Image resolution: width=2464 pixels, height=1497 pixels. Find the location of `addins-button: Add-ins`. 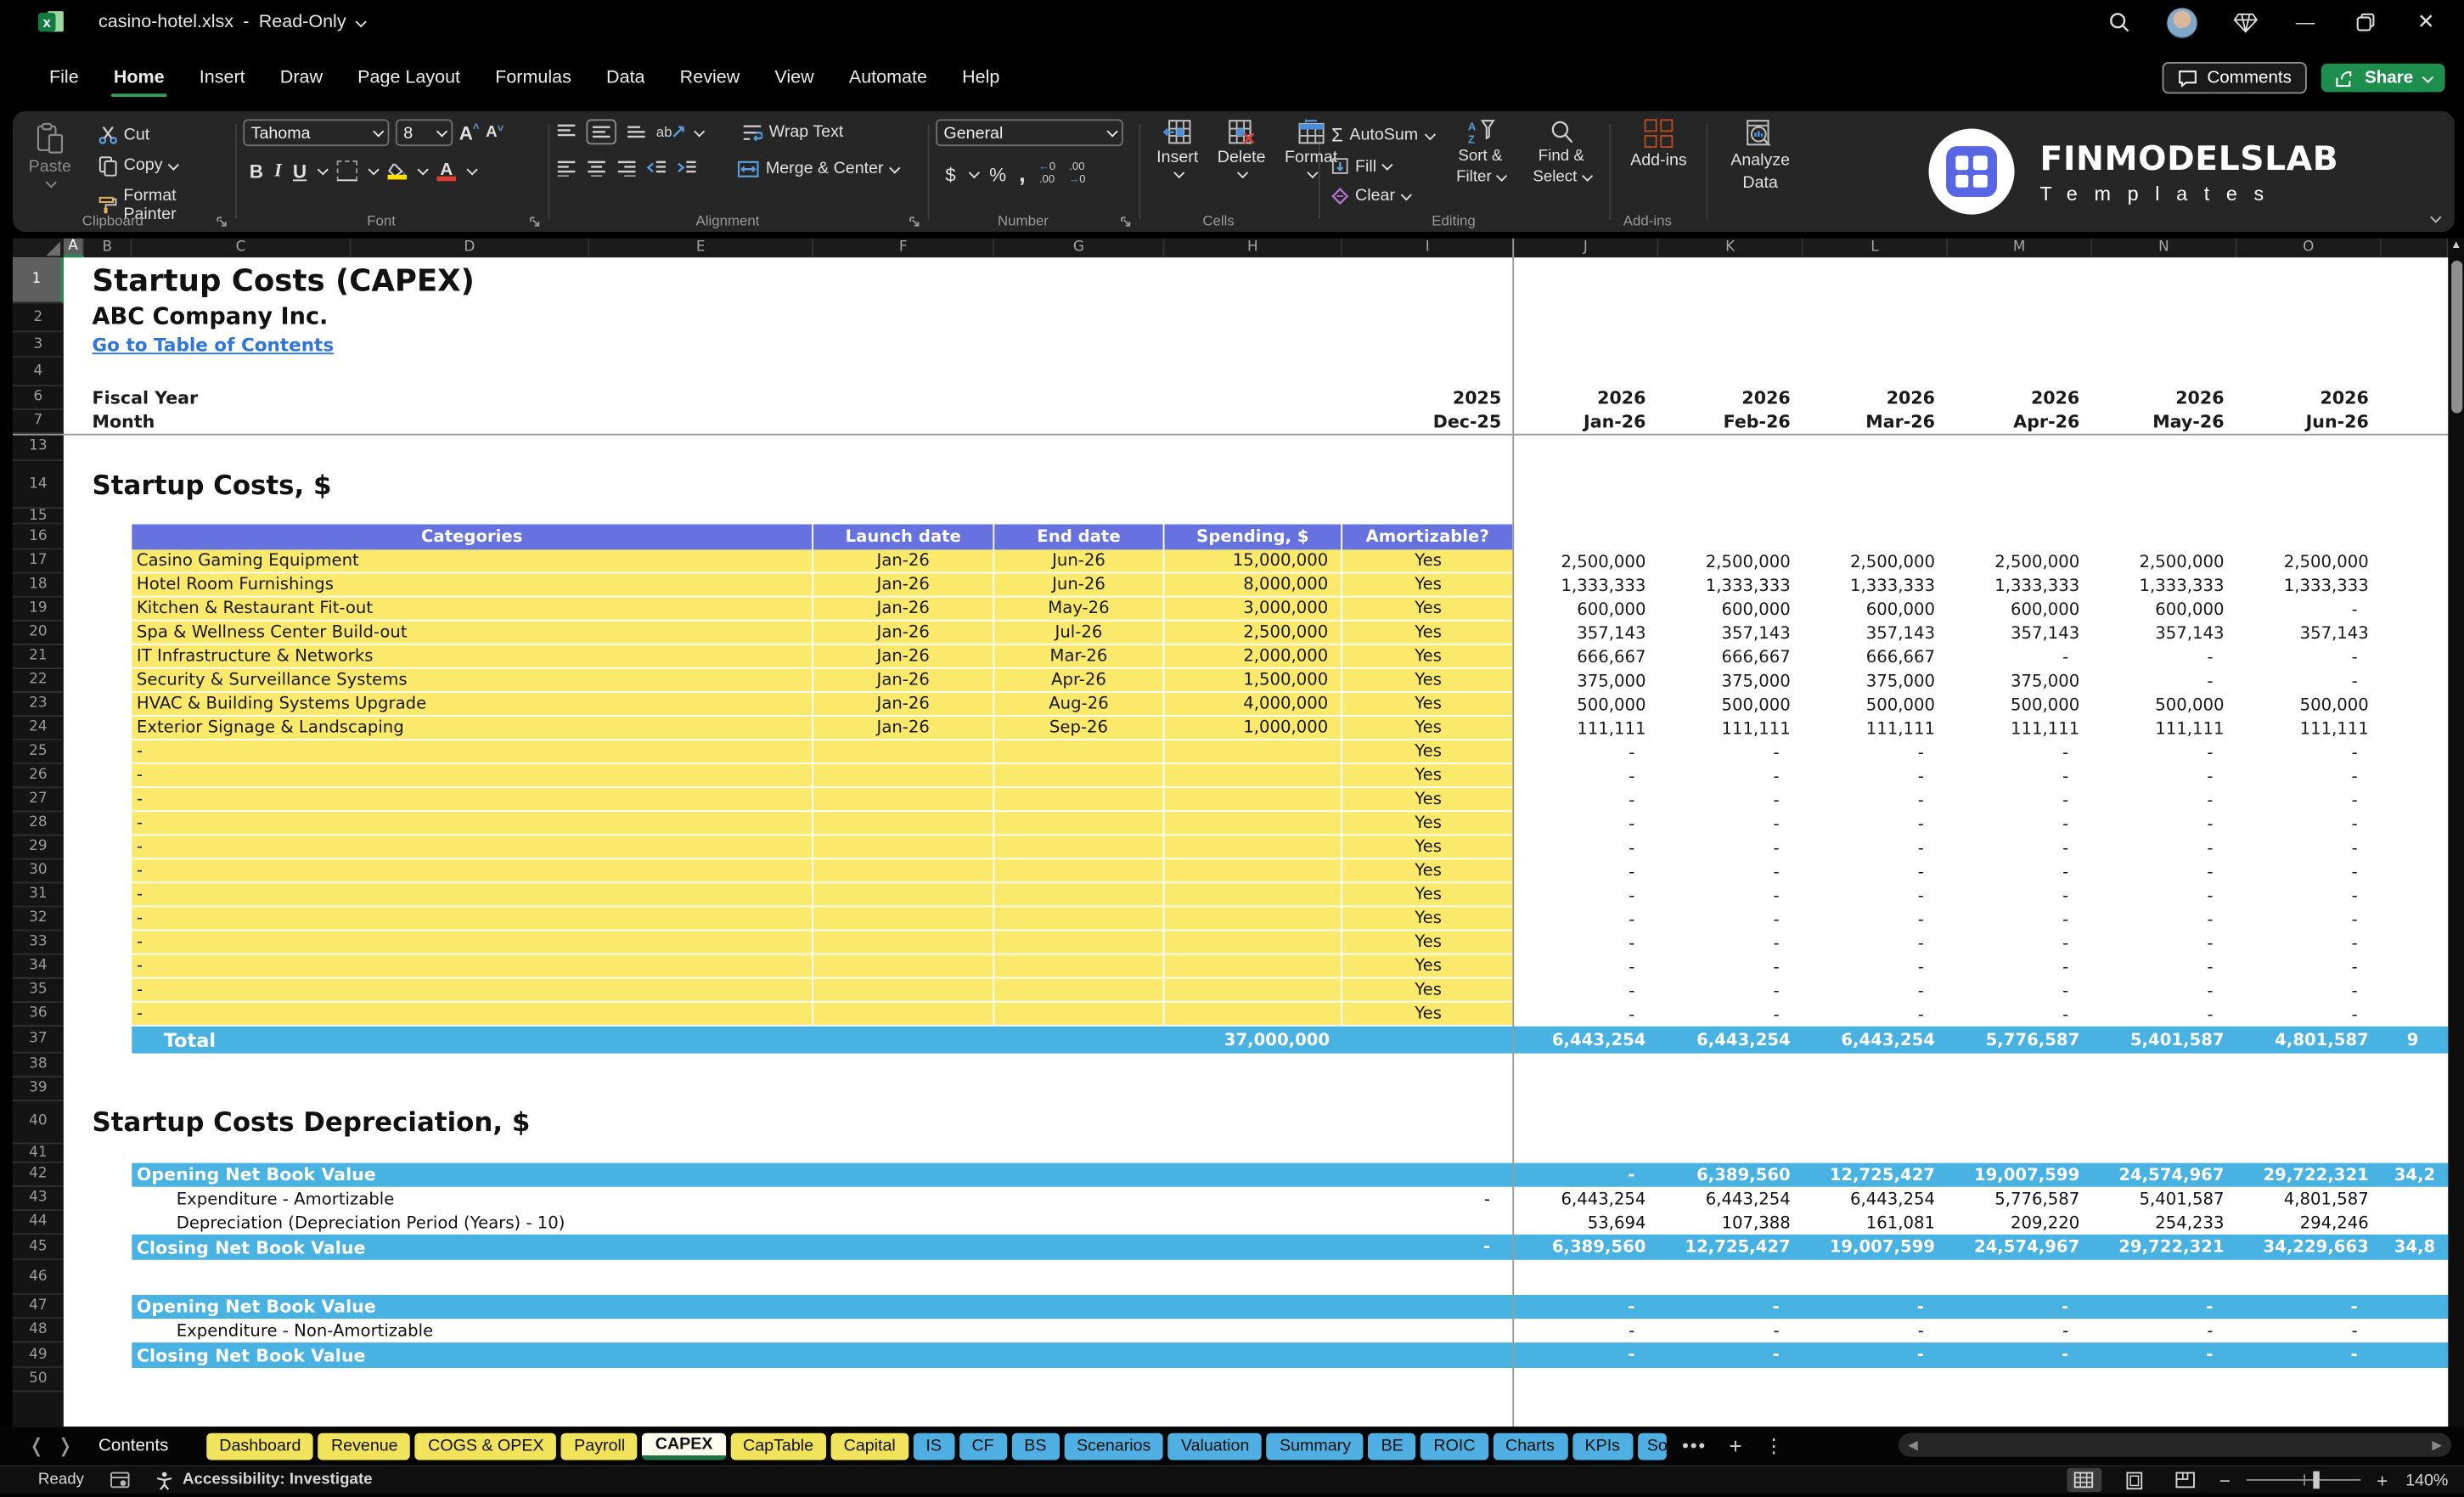

addins-button: Add-ins is located at coordinates (1658, 144).